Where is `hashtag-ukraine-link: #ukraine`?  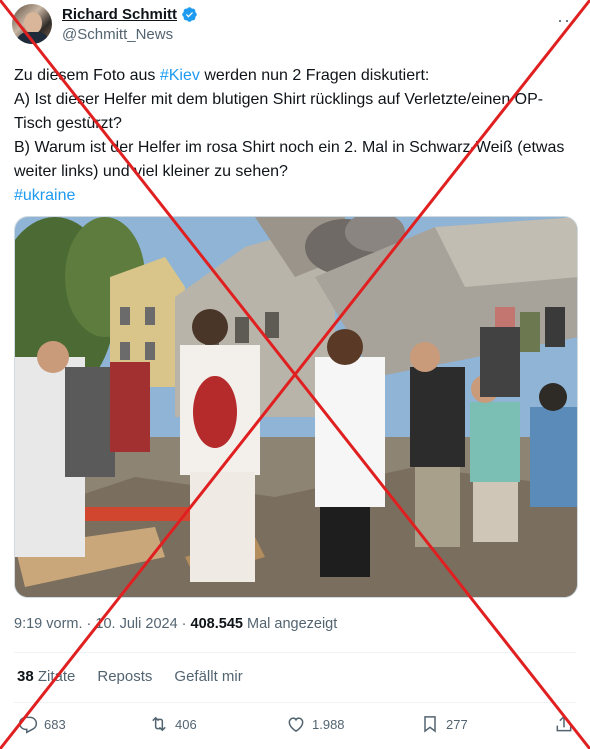 hashtag-ukraine-link: #ukraine is located at coordinates (44, 195).